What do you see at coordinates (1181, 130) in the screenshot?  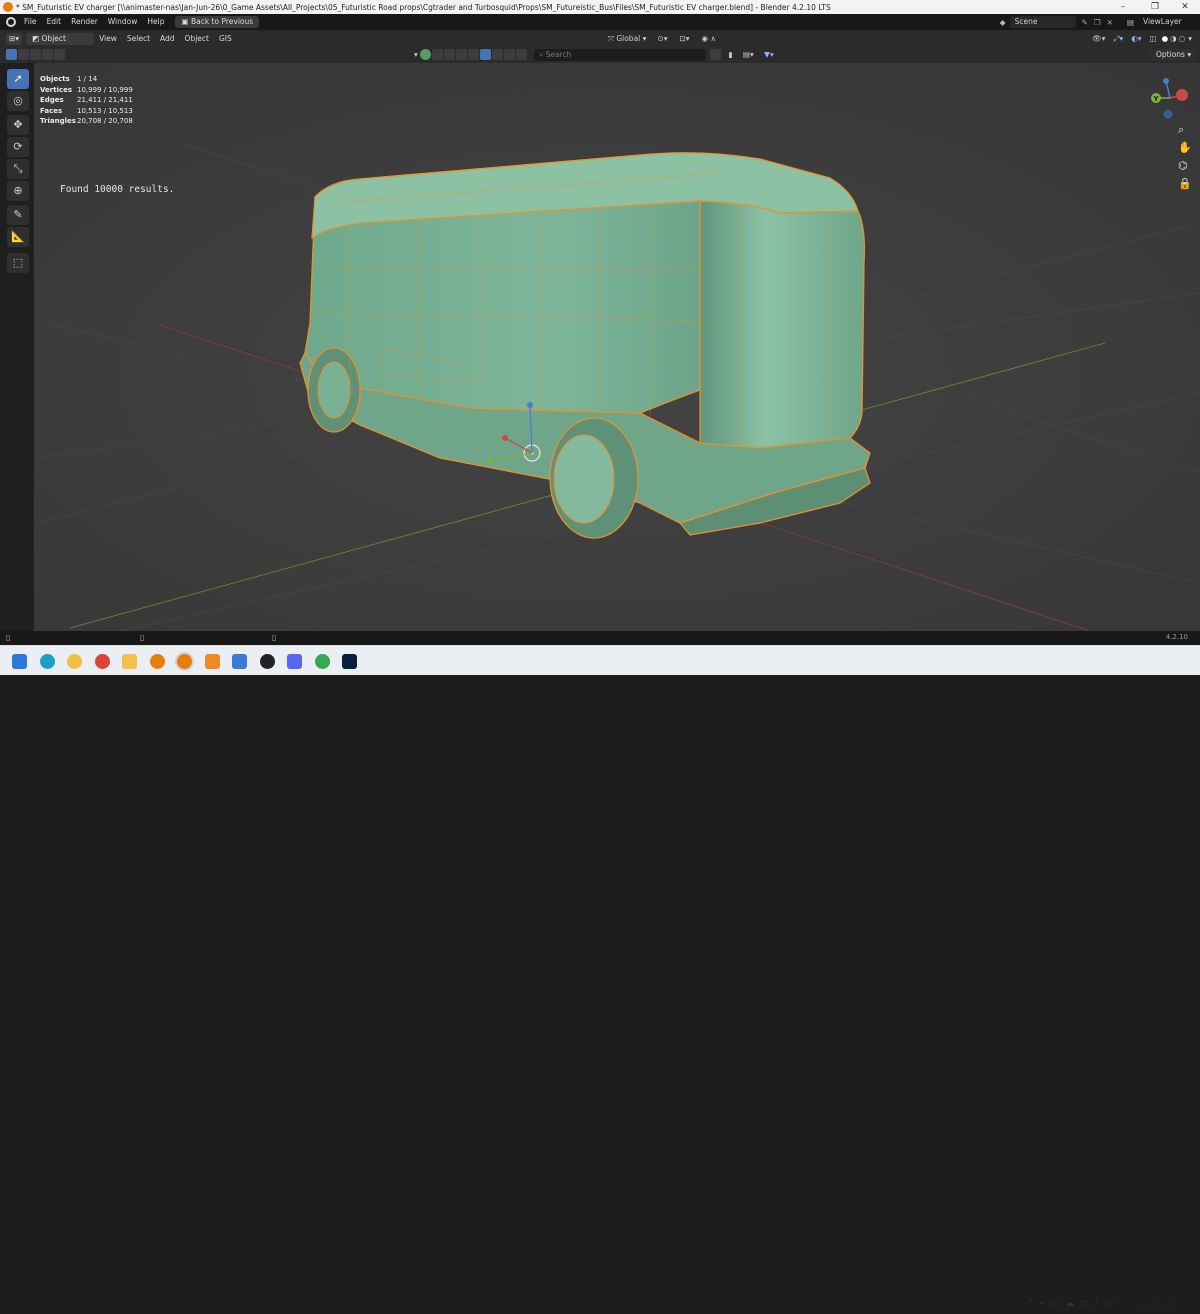 I see `zoom-icon: ⌕` at bounding box center [1181, 130].